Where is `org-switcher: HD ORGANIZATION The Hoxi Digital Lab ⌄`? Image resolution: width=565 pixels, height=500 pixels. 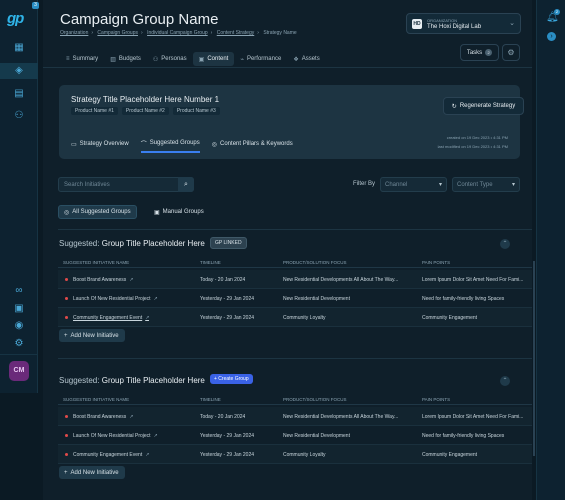
org-switcher: HD ORGANIZATION The Hoxi Digital Lab ⌄ is located at coordinates (463, 23).